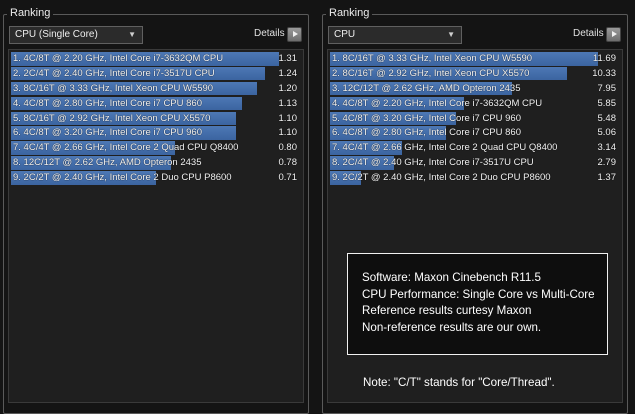 The width and height of the screenshot is (635, 414). Describe the element at coordinates (459, 382) in the screenshot. I see `footnote: Note: "C/T" stands for "Core/Thread".` at that location.